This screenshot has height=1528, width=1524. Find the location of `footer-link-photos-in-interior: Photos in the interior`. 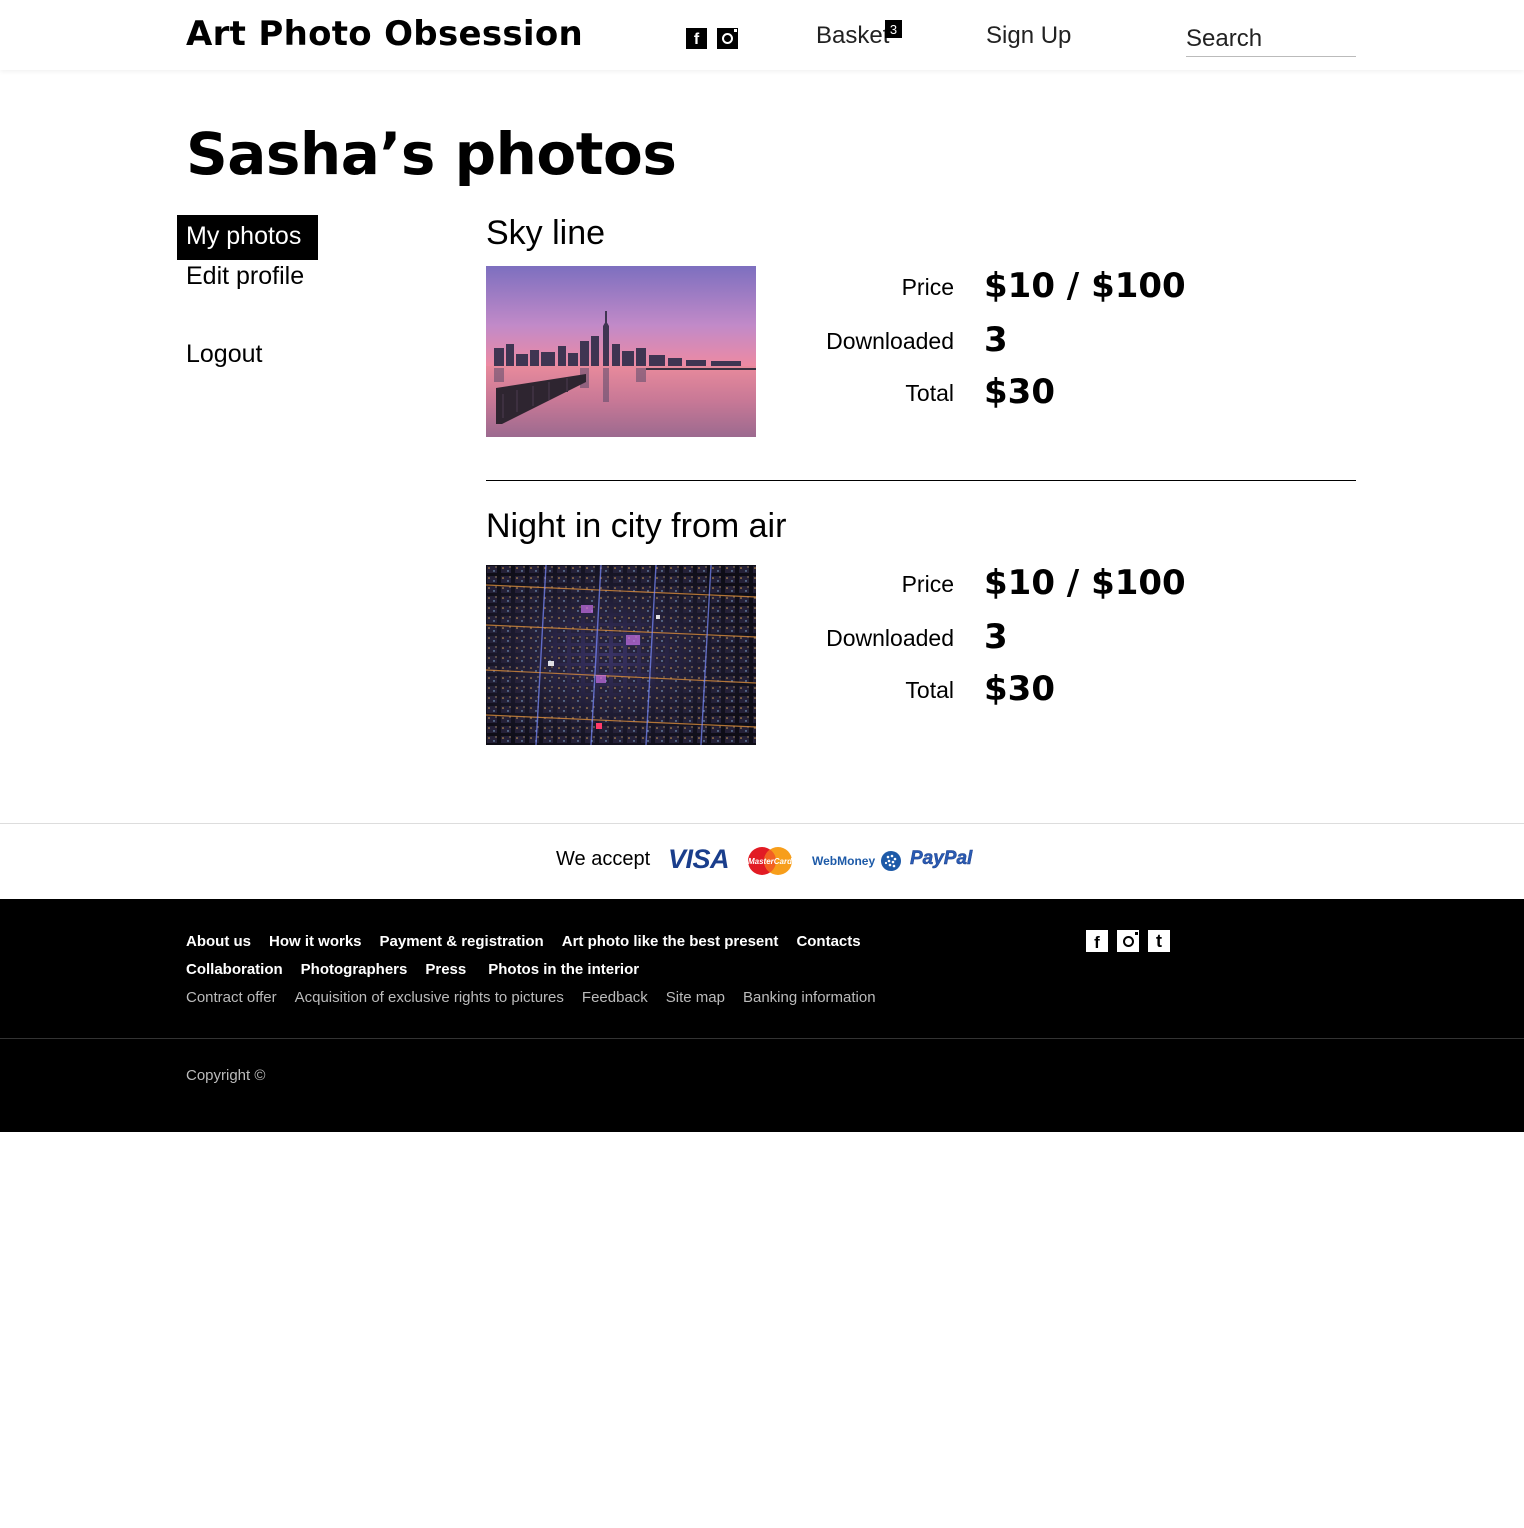

footer-link-photos-in-interior: Photos in the interior is located at coordinates (563, 969).